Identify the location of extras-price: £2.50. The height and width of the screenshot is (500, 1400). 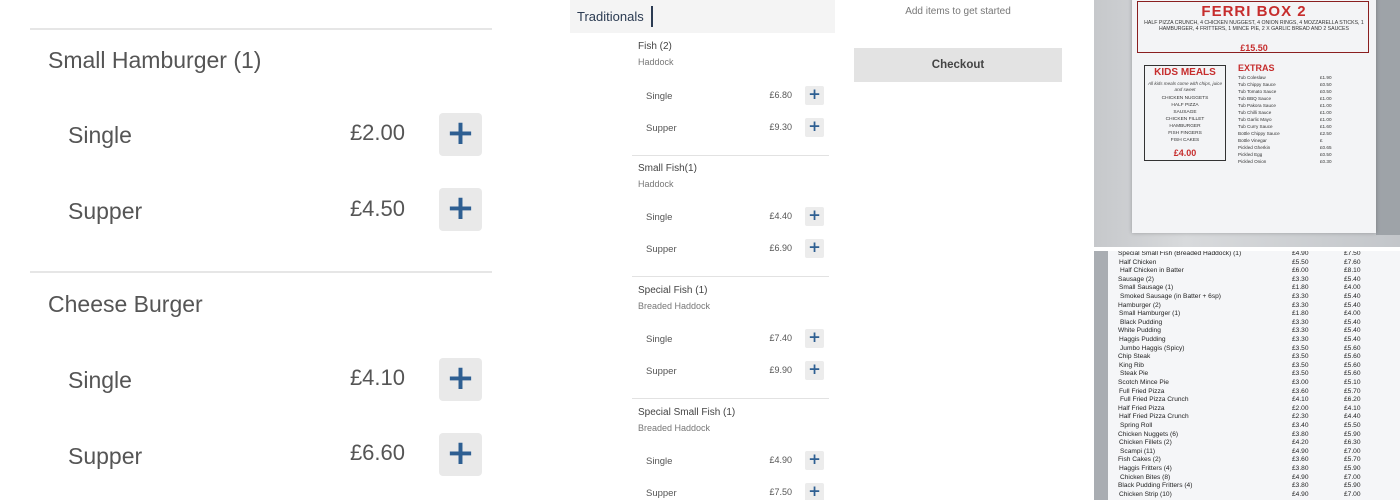
(1326, 133).